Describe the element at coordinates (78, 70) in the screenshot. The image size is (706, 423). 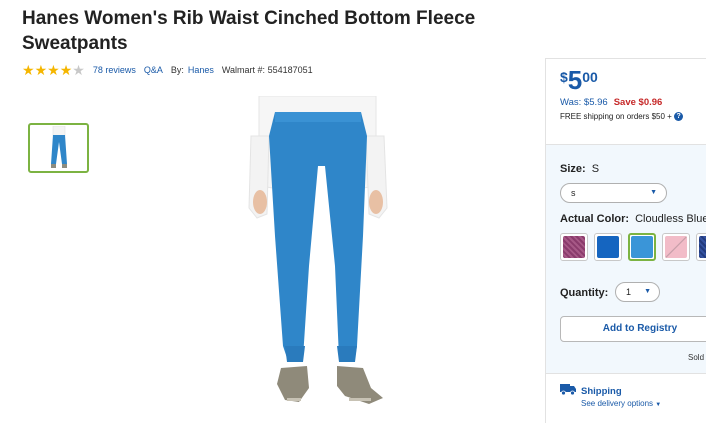
I see `star-empty-icon: ★` at that location.